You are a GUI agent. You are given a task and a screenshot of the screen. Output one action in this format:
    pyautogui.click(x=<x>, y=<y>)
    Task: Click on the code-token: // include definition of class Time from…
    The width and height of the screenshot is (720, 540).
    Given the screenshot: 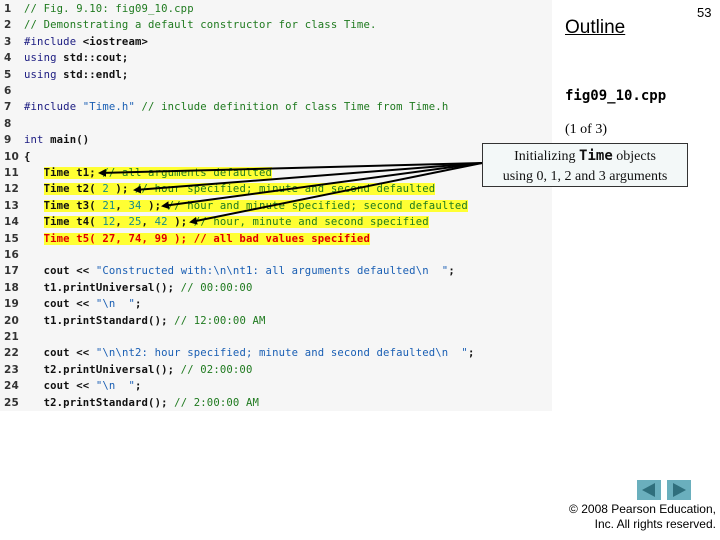 What is the action you would take?
    pyautogui.click(x=292, y=107)
    